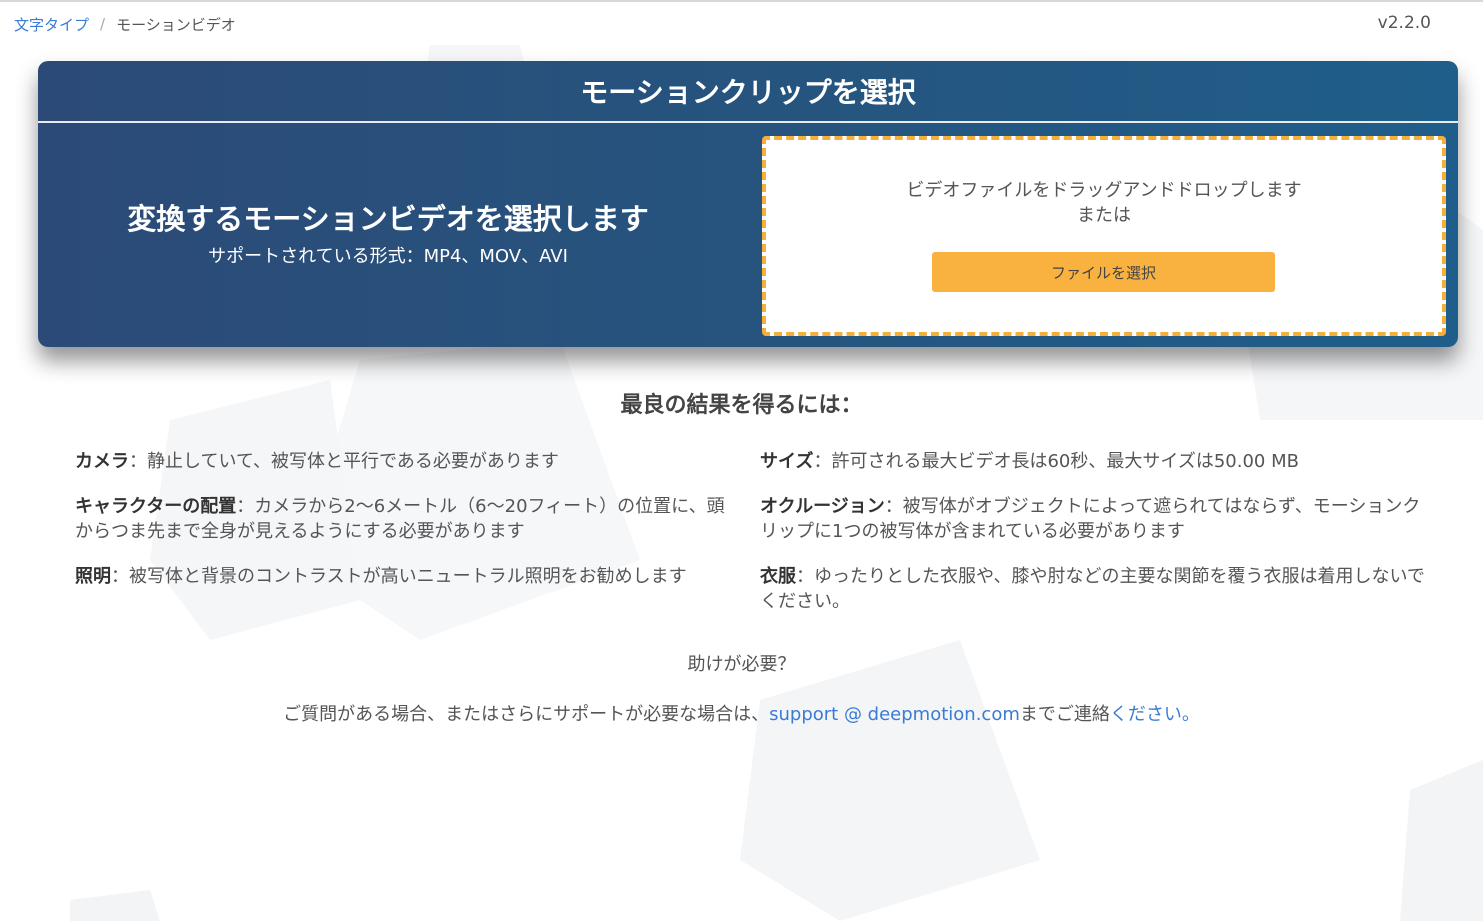  Describe the element at coordinates (1056, 461) in the screenshot. I see `tip-size-text: ：許可される最大ビデオ長は60秒、最大サイズは50.00 MB` at that location.